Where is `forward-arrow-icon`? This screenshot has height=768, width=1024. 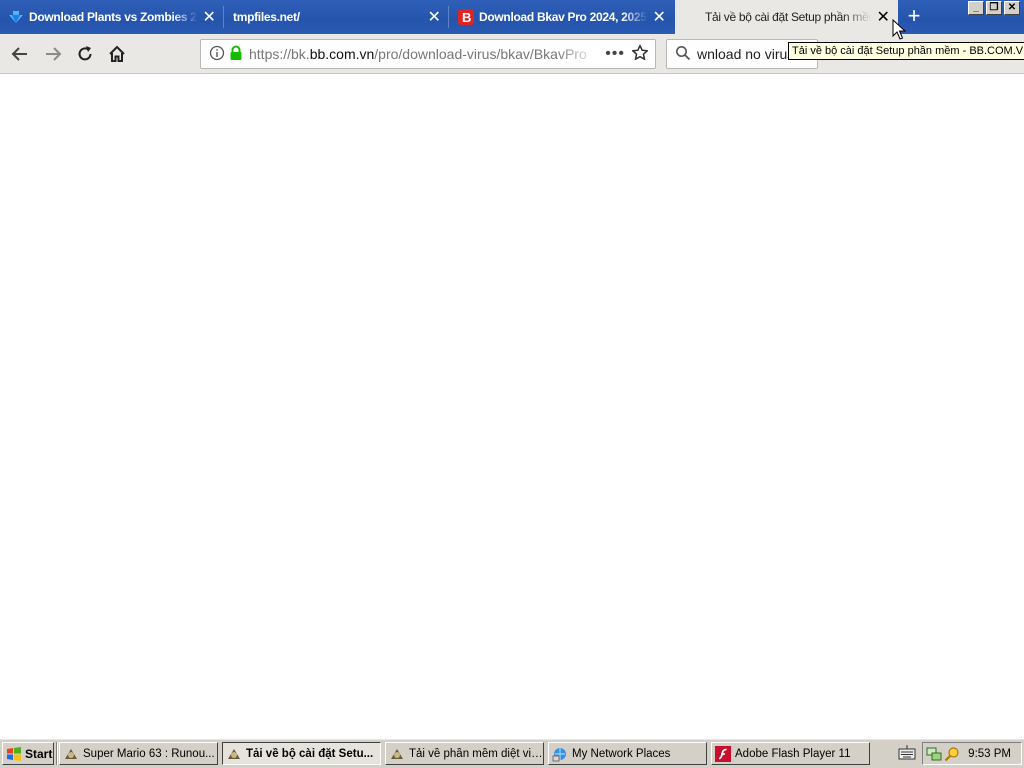
forward-arrow-icon is located at coordinates (54, 54).